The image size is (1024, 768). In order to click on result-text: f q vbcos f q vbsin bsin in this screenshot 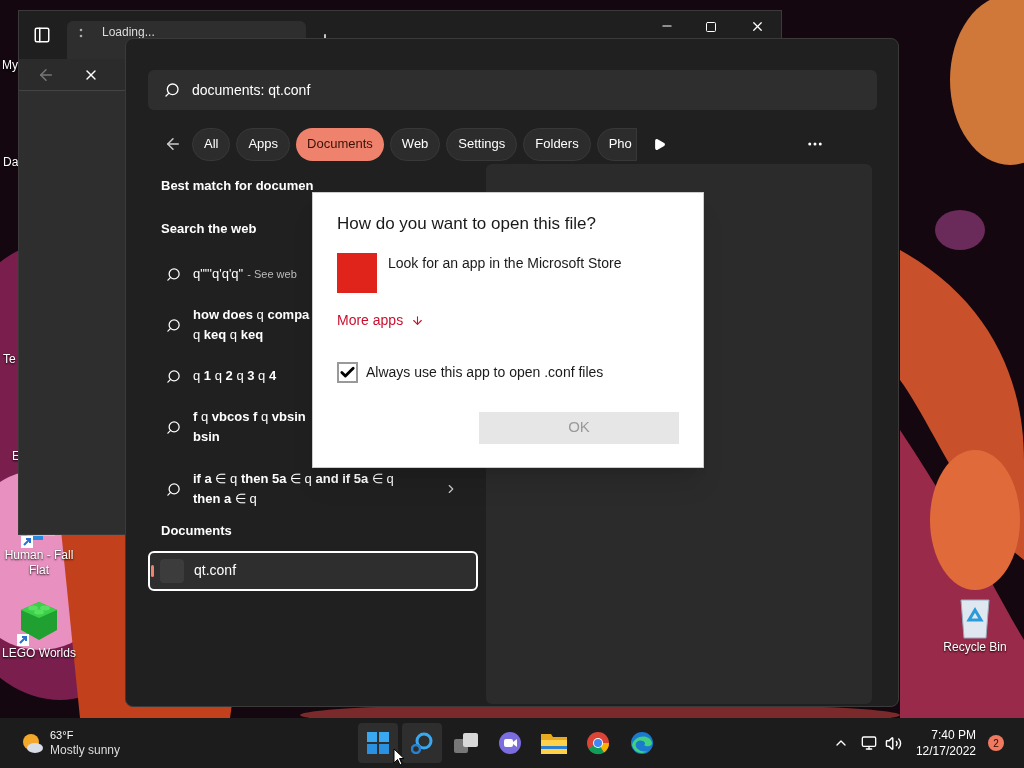, I will do `click(249, 427)`.